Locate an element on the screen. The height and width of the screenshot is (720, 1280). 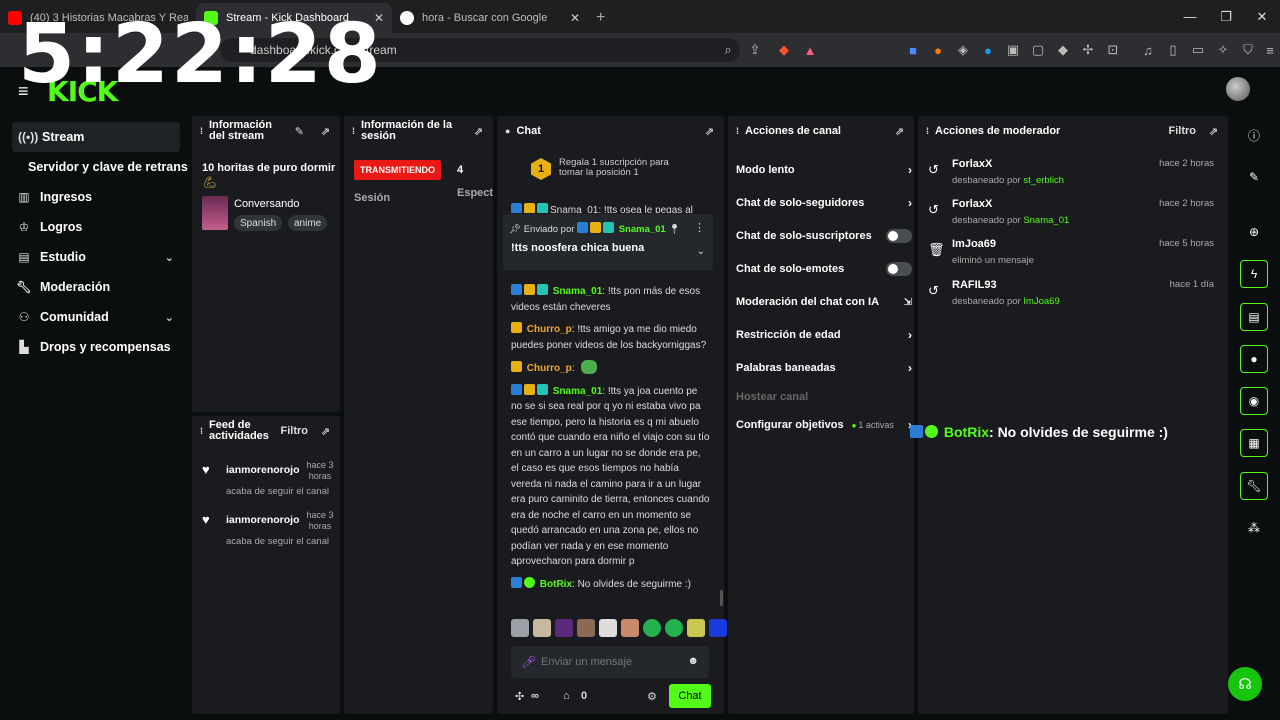
support-icon: ☊ is located at coordinates (1245, 684).